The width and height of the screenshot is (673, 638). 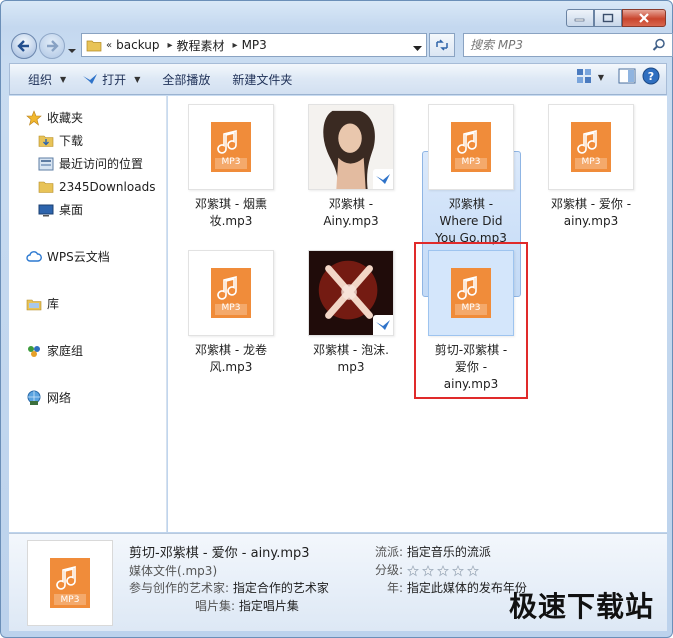 I want to click on help-icon: ?, so click(x=651, y=76).